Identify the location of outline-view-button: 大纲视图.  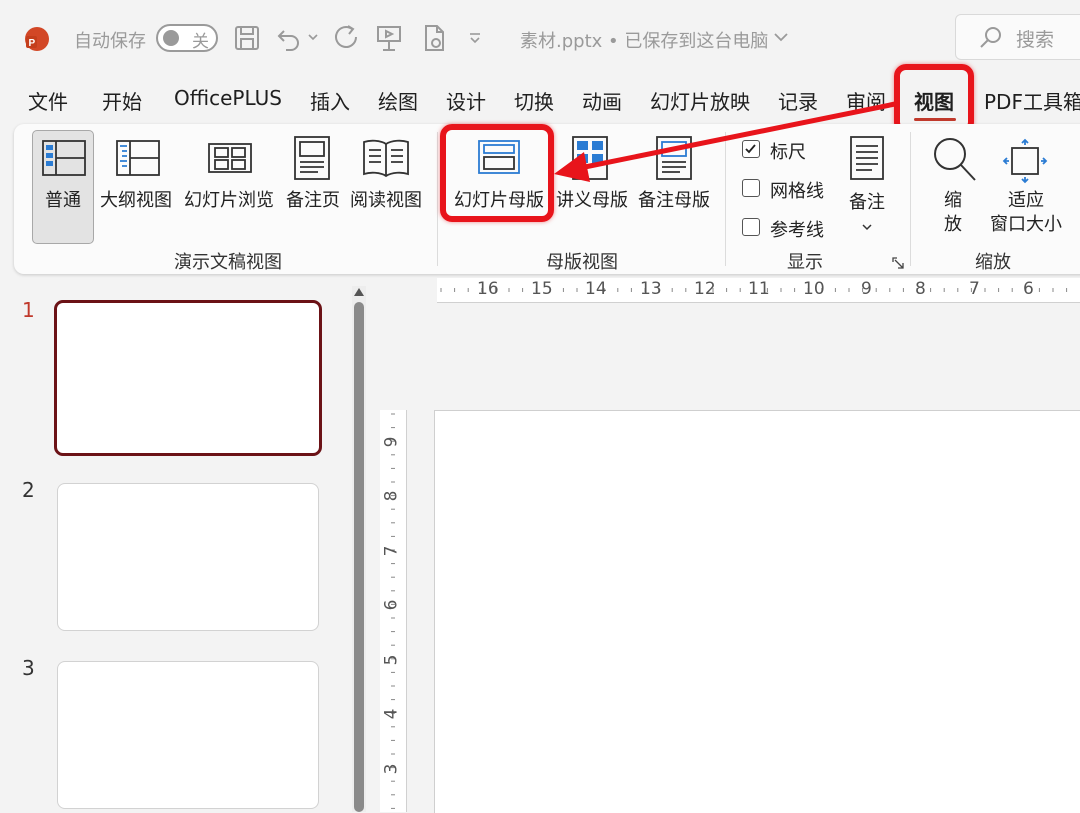
(138, 187).